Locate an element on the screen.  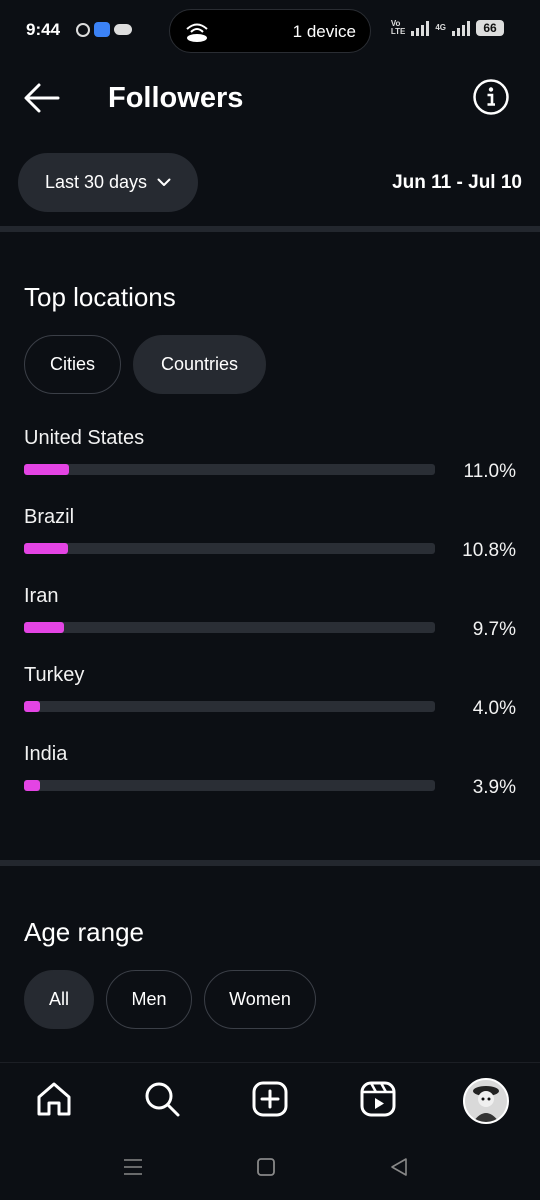
location-percent: 9.7% is located at coordinates (494, 629).